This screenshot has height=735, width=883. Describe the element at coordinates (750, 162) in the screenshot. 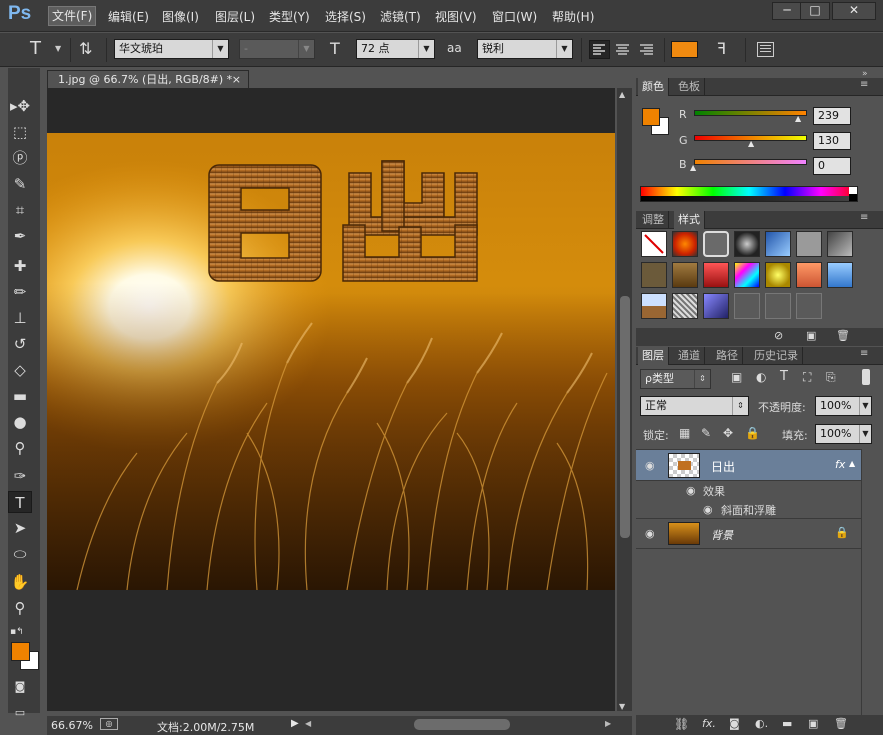

I see `b-slider` at that location.